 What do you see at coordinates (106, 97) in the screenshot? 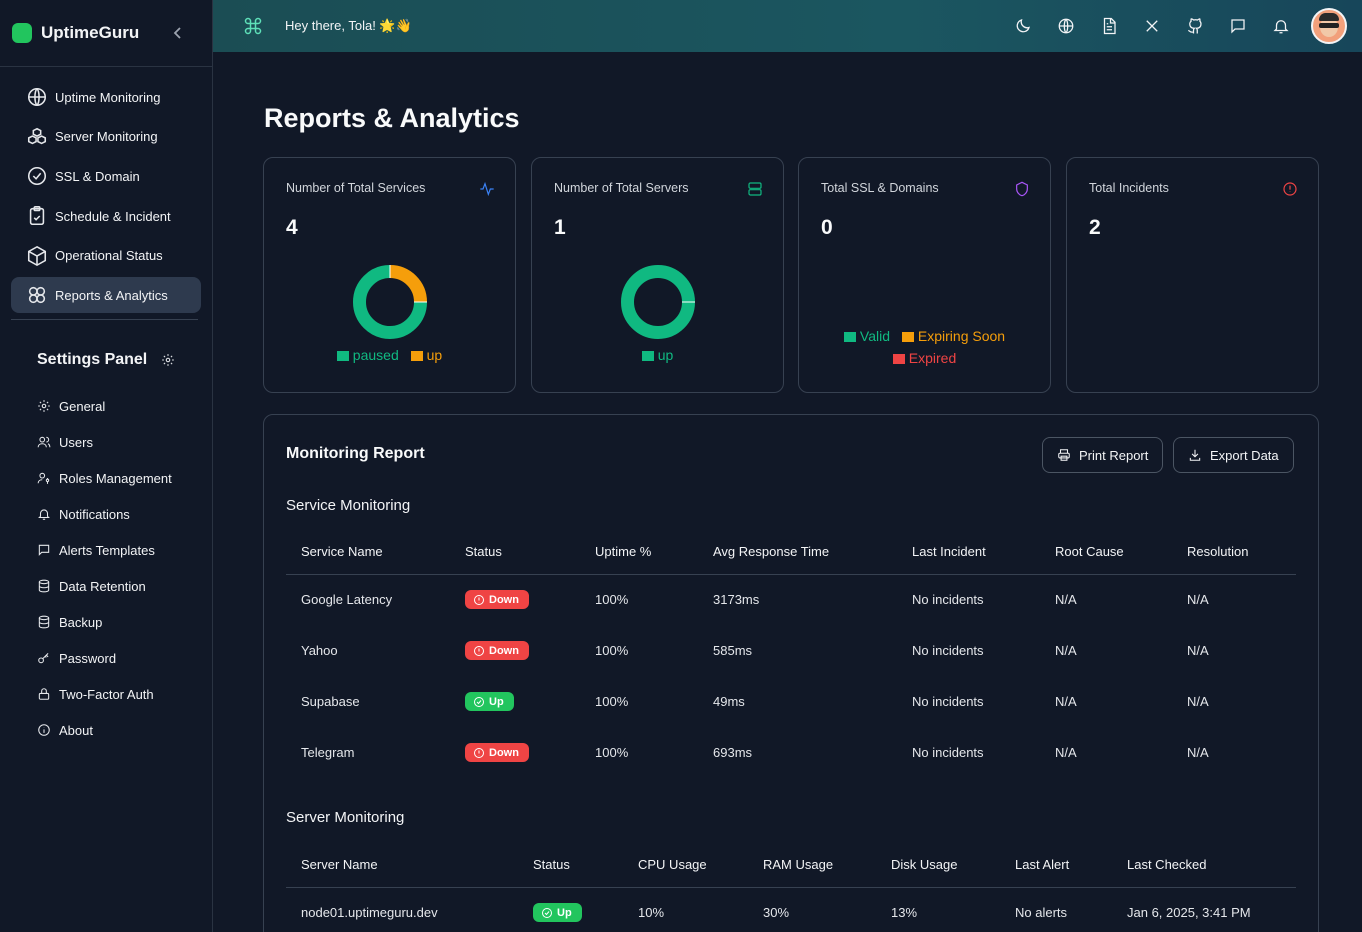
I see `nav-item-uptime-monitoring: Uptime Monitoring` at bounding box center [106, 97].